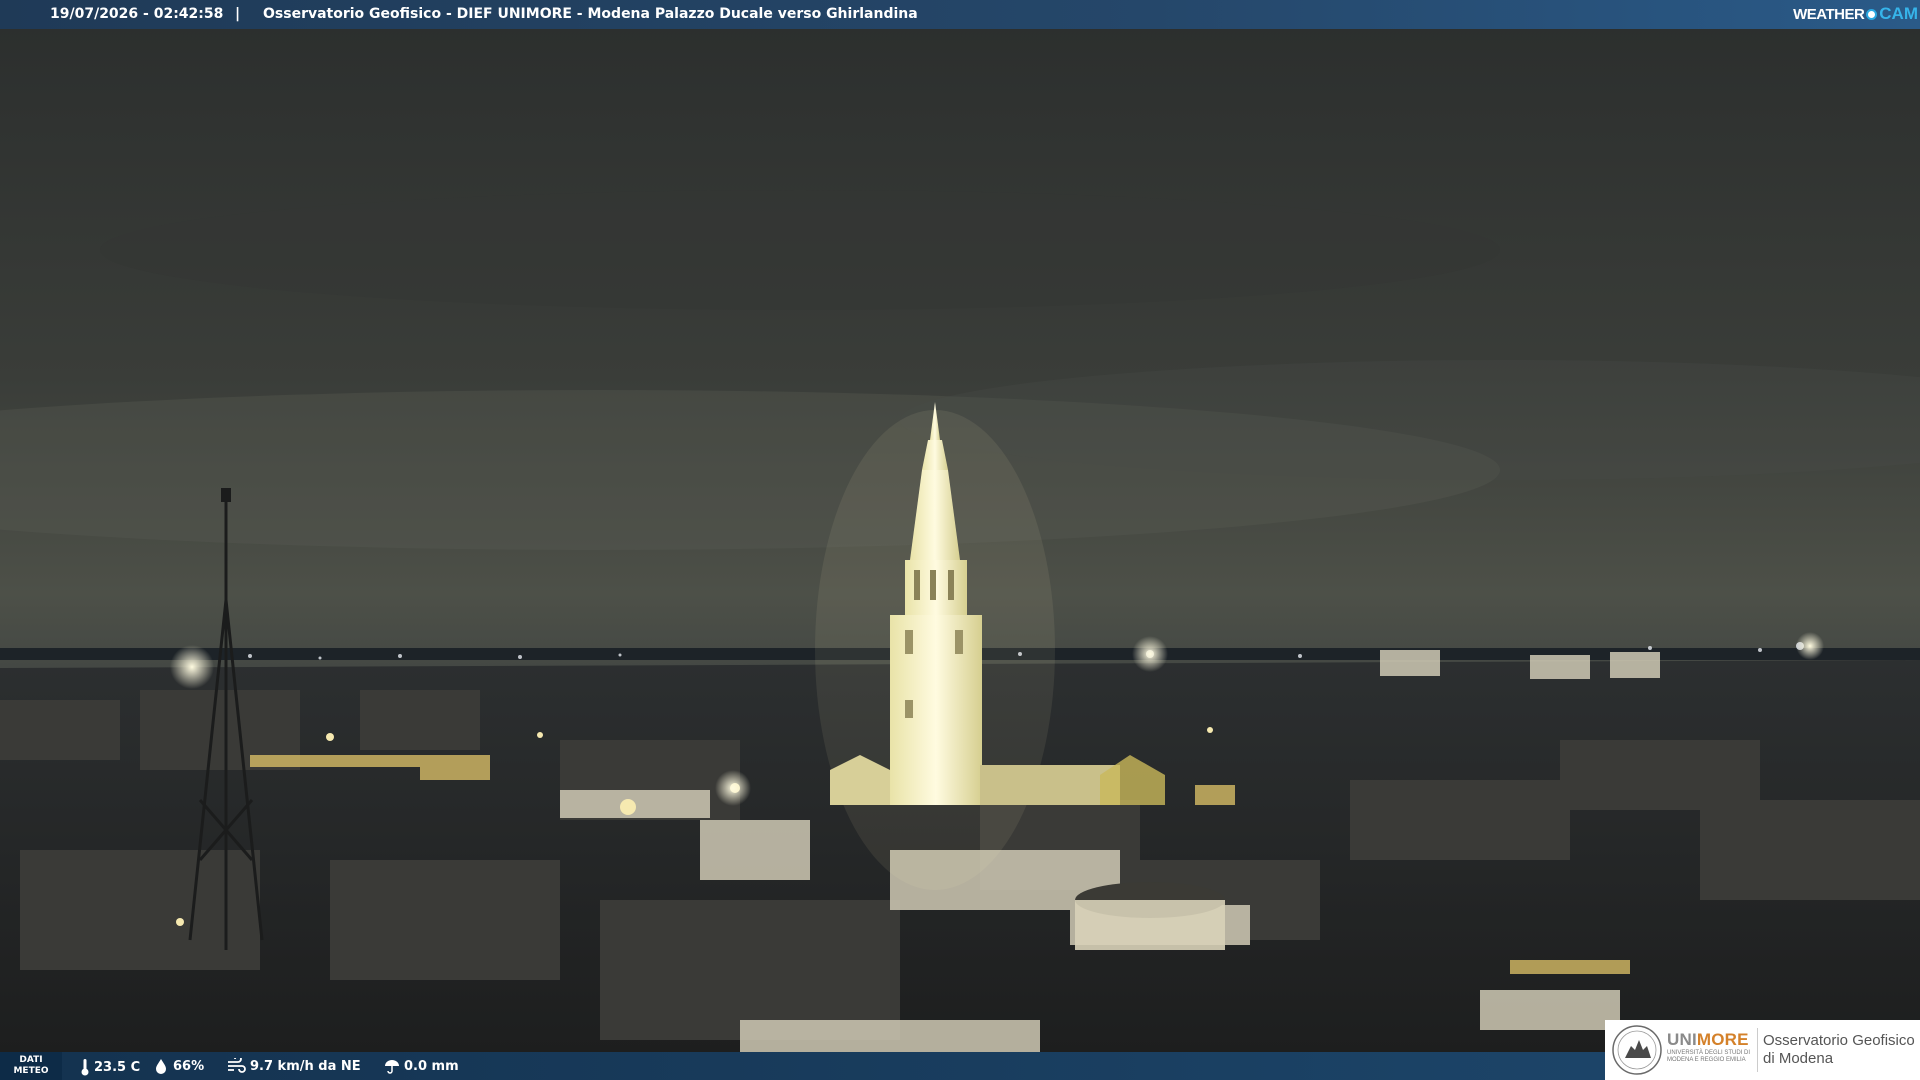 The image size is (1920, 1080). What do you see at coordinates (85, 1067) in the screenshot?
I see `thermometer-icon` at bounding box center [85, 1067].